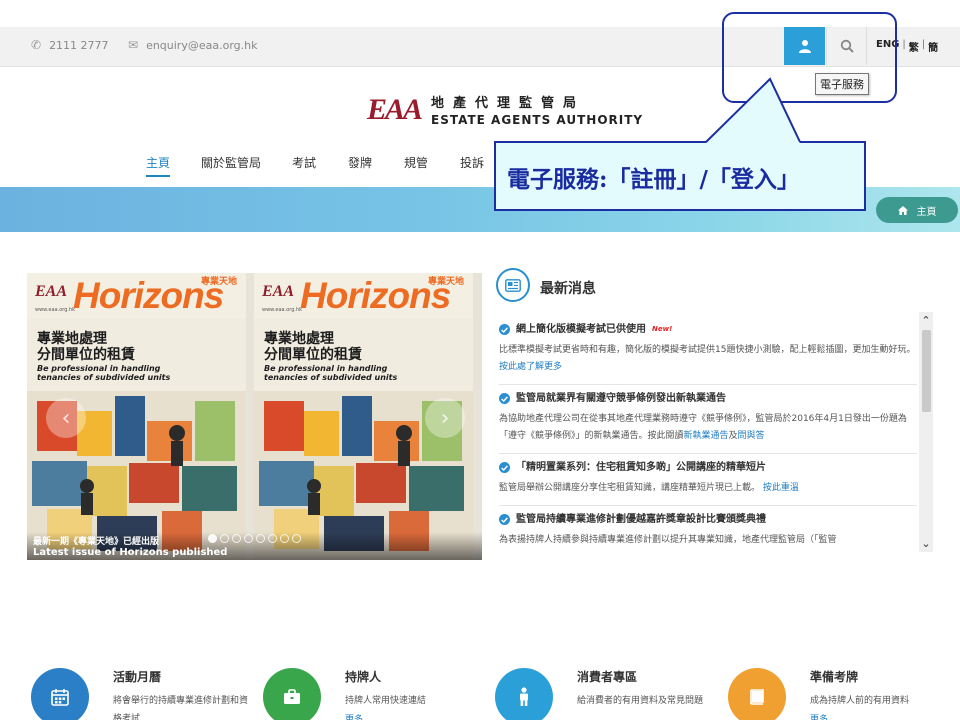 This screenshot has height=720, width=960. I want to click on lang-sc: 簡, so click(933, 46).